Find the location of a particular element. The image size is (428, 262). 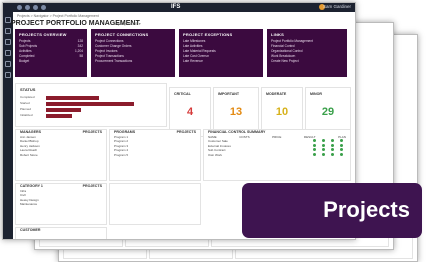

kpi-value: 10 is located at coordinates (282, 112).